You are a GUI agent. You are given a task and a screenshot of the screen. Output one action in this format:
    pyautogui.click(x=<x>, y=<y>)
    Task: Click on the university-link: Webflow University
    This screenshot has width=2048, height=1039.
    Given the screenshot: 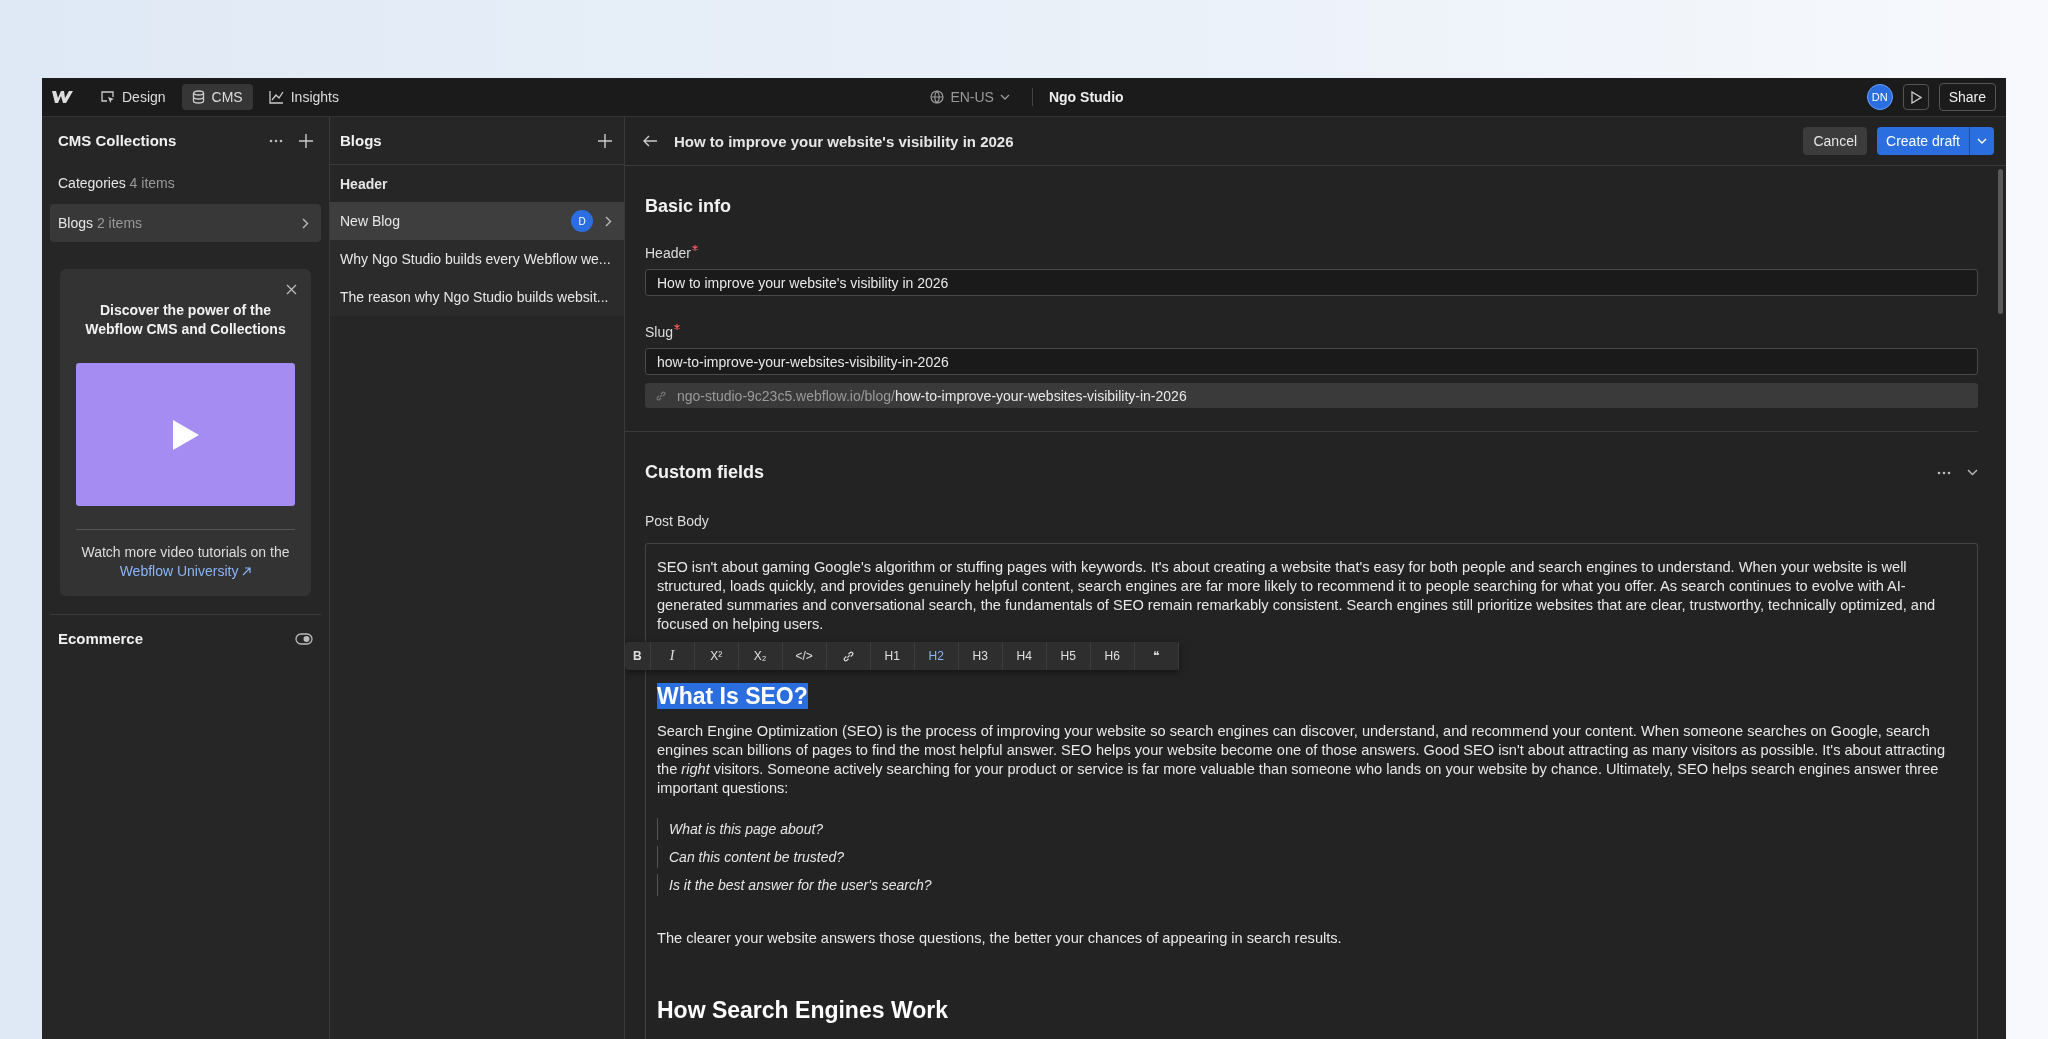 What is the action you would take?
    pyautogui.click(x=185, y=571)
    